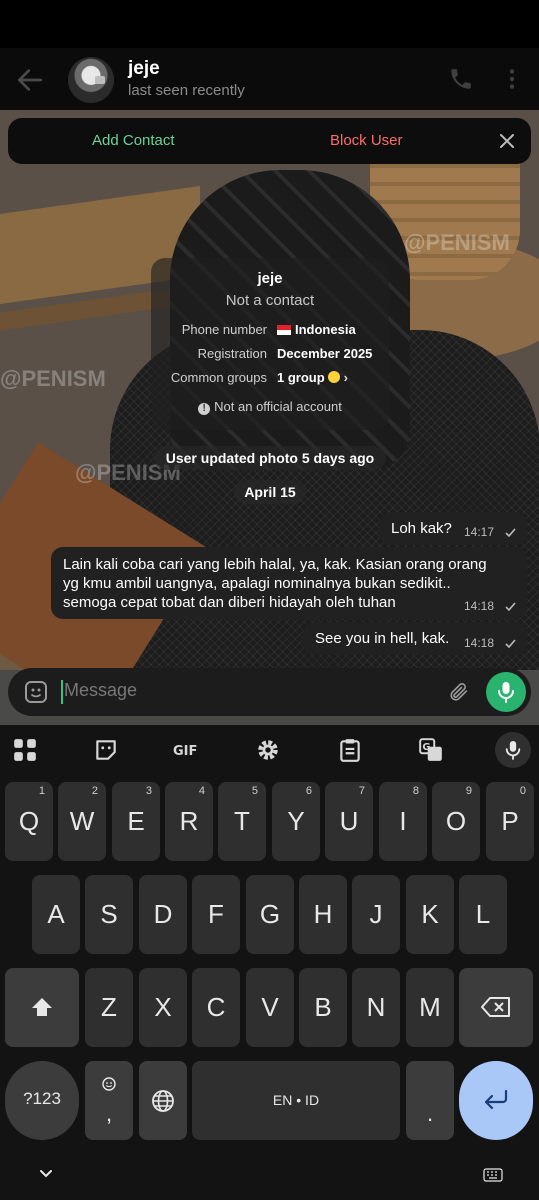  I want to click on key-q: 1Q, so click(29, 821).